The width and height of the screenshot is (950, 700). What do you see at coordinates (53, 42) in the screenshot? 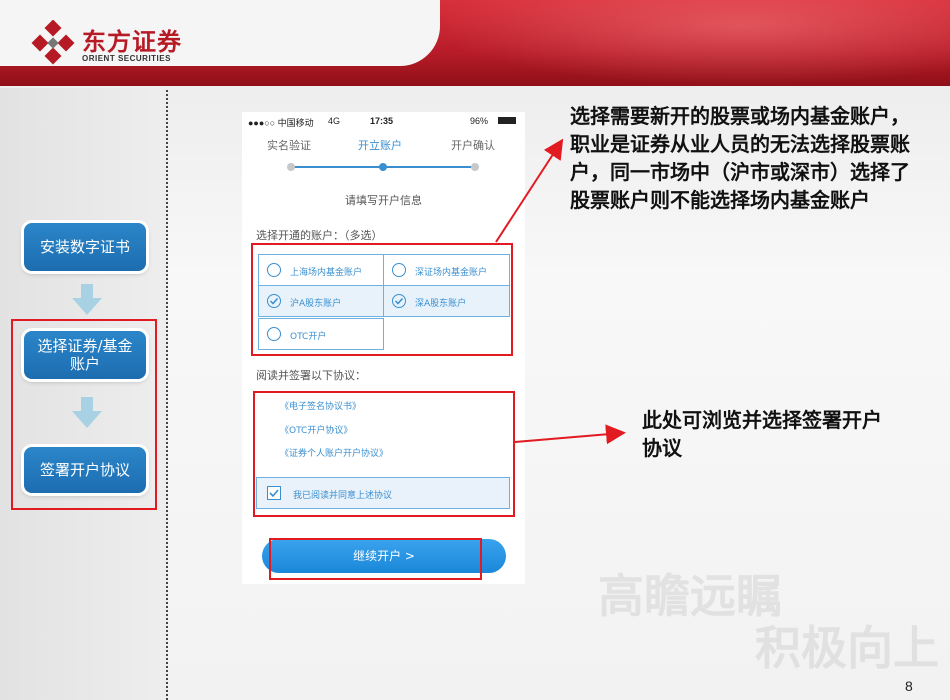
I see `brand-logo-icon` at bounding box center [53, 42].